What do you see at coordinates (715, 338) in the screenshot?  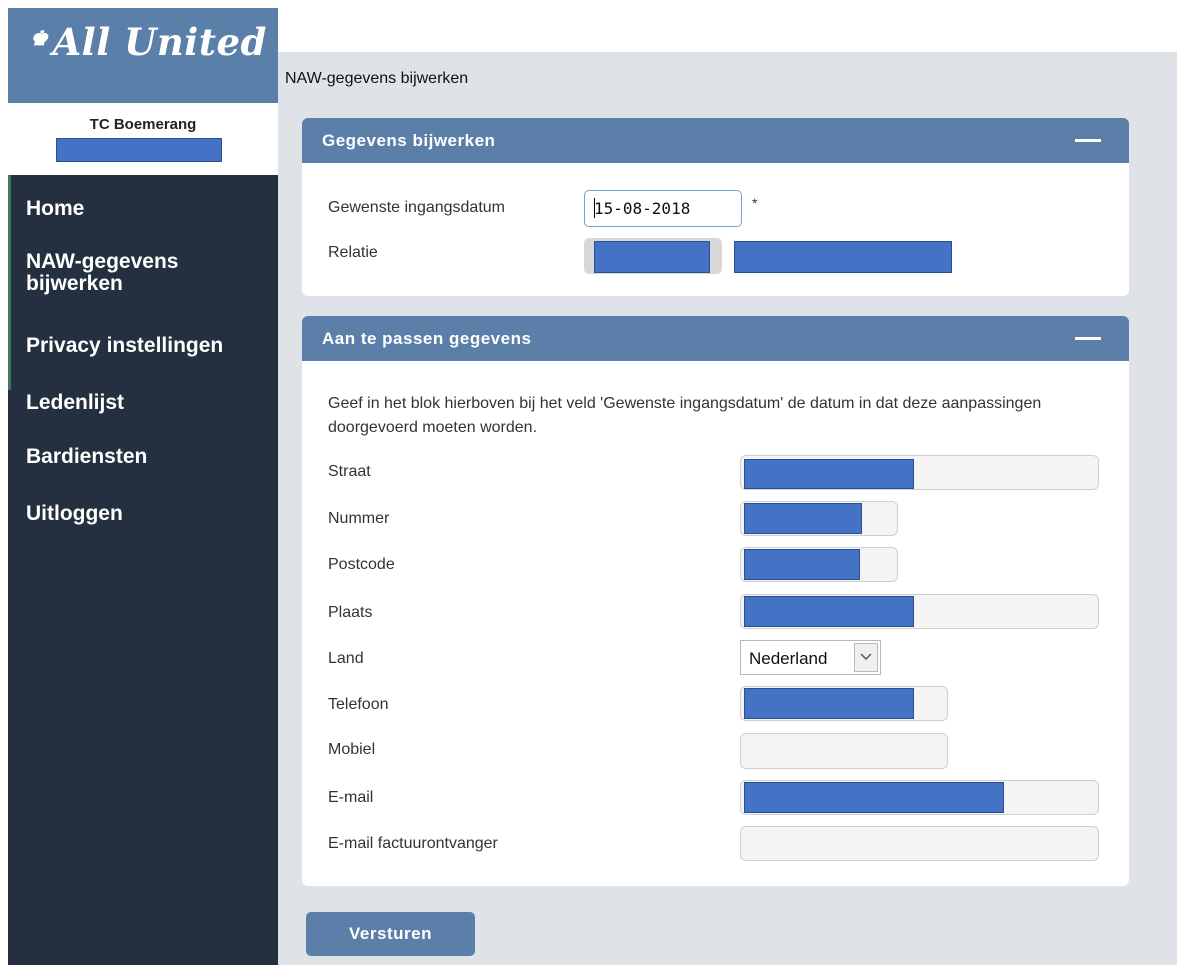 I see `panel-header: Aan te passen gegevens` at bounding box center [715, 338].